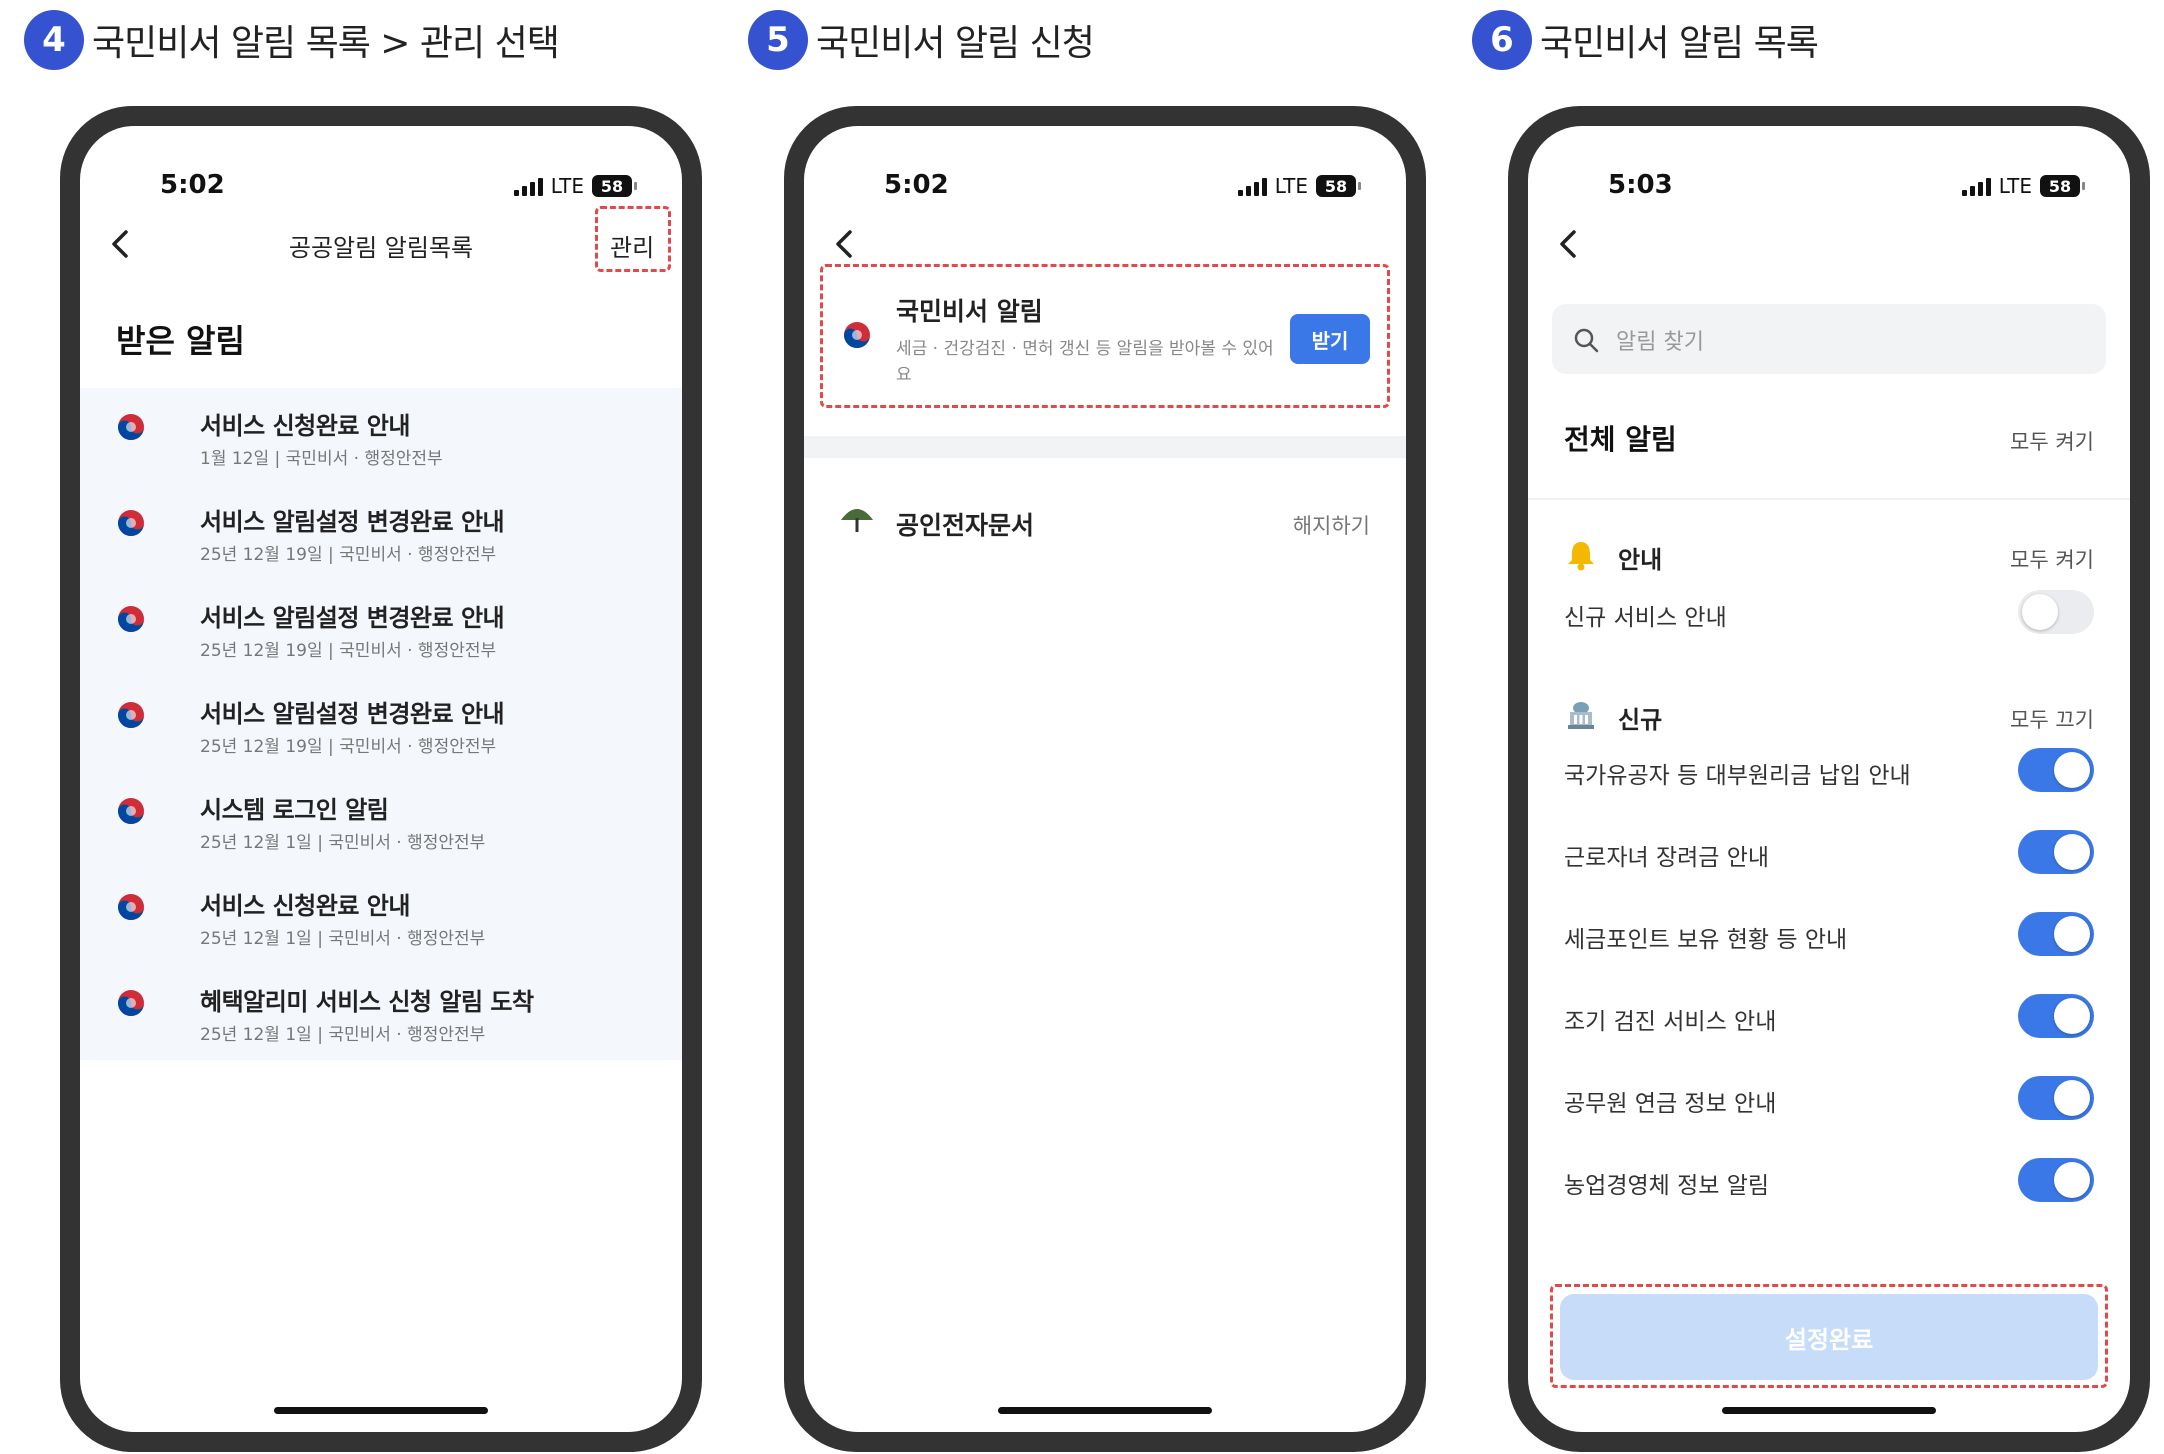 This screenshot has width=2164, height=1454. I want to click on cert-title: 공인전자문서, so click(965, 525).